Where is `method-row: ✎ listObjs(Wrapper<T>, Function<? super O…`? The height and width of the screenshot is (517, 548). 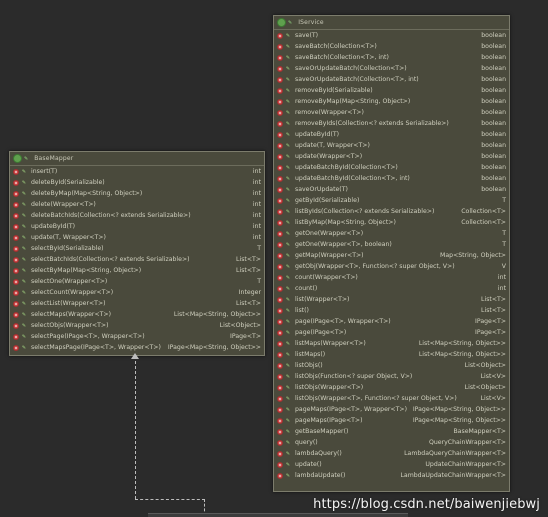
method-row: ✎ listObjs(Wrapper<T>, Function<? super O… is located at coordinates (391, 398).